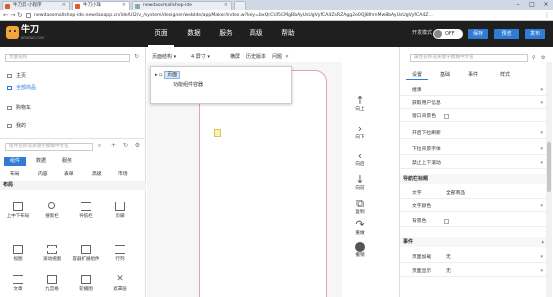 This screenshot has width=553, height=297. What do you see at coordinates (474, 271) in the screenshot?
I see `prop-page-show: 页面显示 无 ▾` at bounding box center [474, 271].